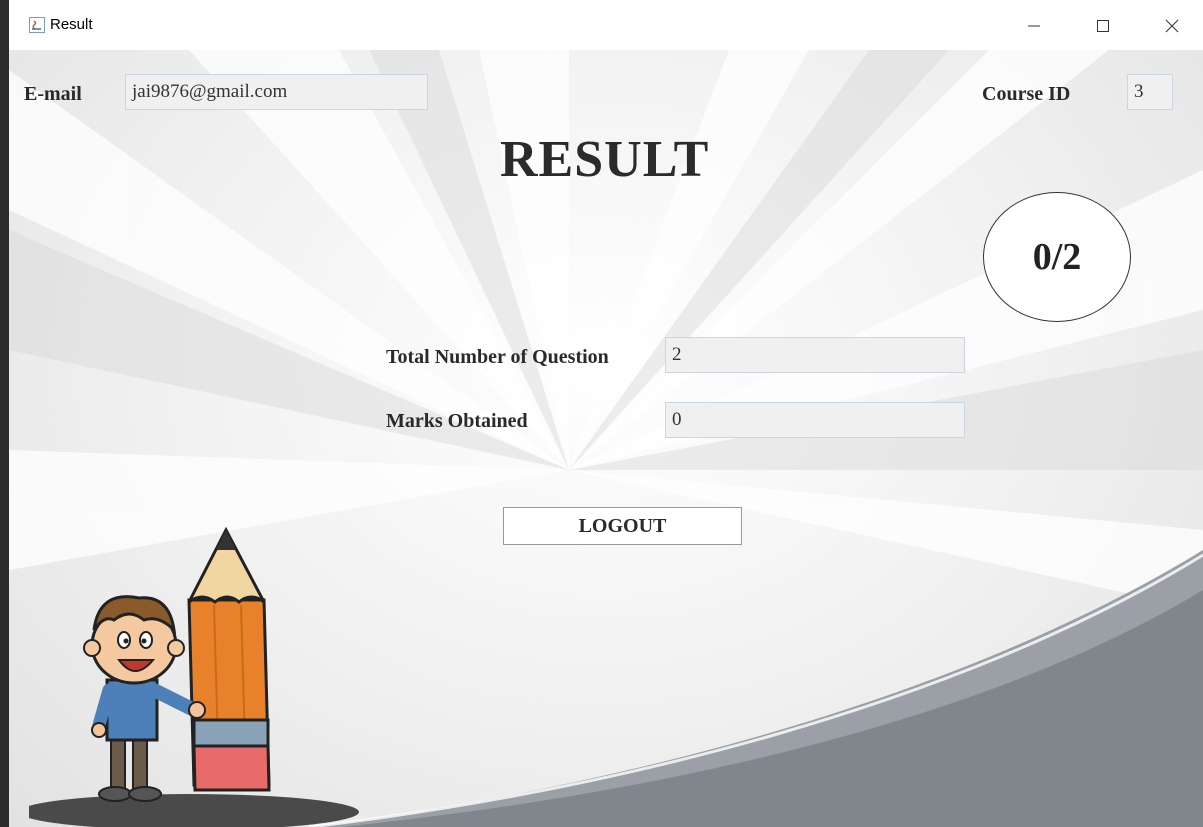 The width and height of the screenshot is (1203, 827). Describe the element at coordinates (815, 355) in the screenshot. I see `total-questions-field: 2` at that location.